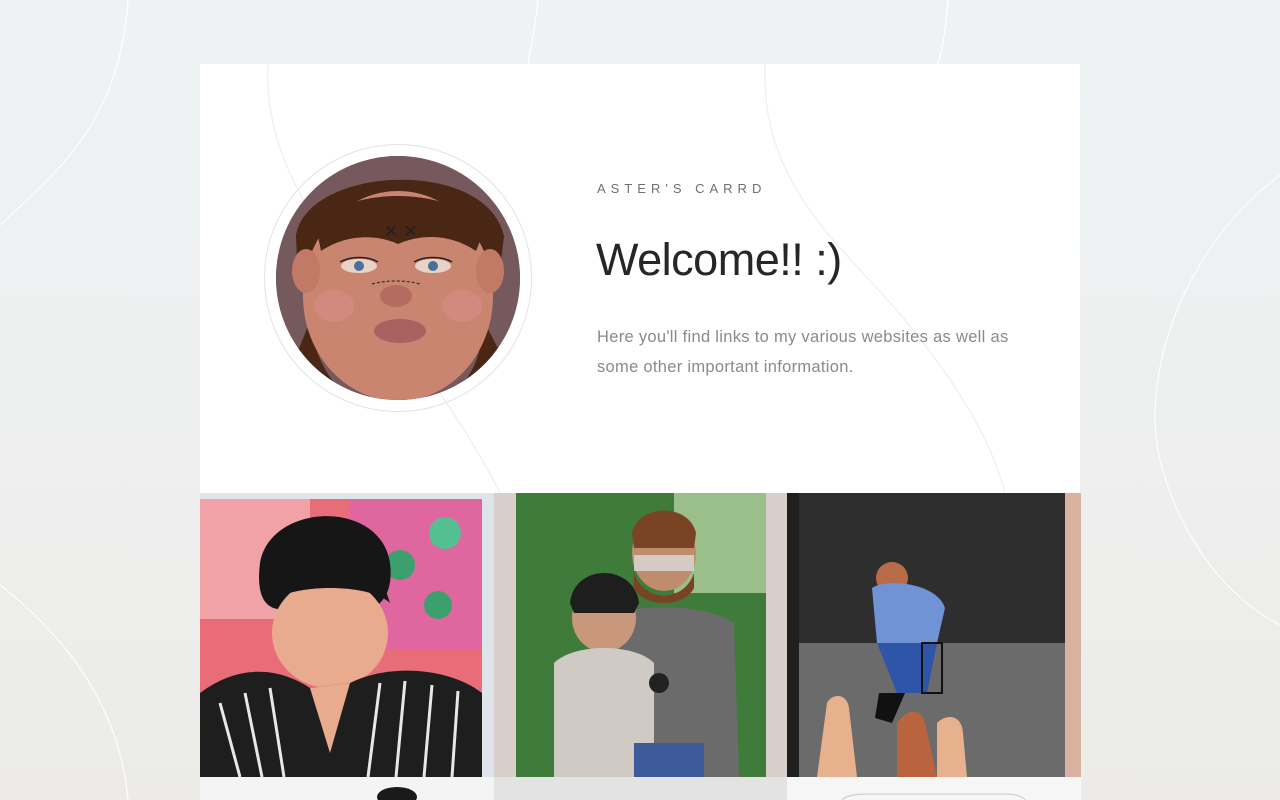 Image resolution: width=1280 pixels, height=800 pixels. I want to click on painting-bottom-left, so click(347, 788).